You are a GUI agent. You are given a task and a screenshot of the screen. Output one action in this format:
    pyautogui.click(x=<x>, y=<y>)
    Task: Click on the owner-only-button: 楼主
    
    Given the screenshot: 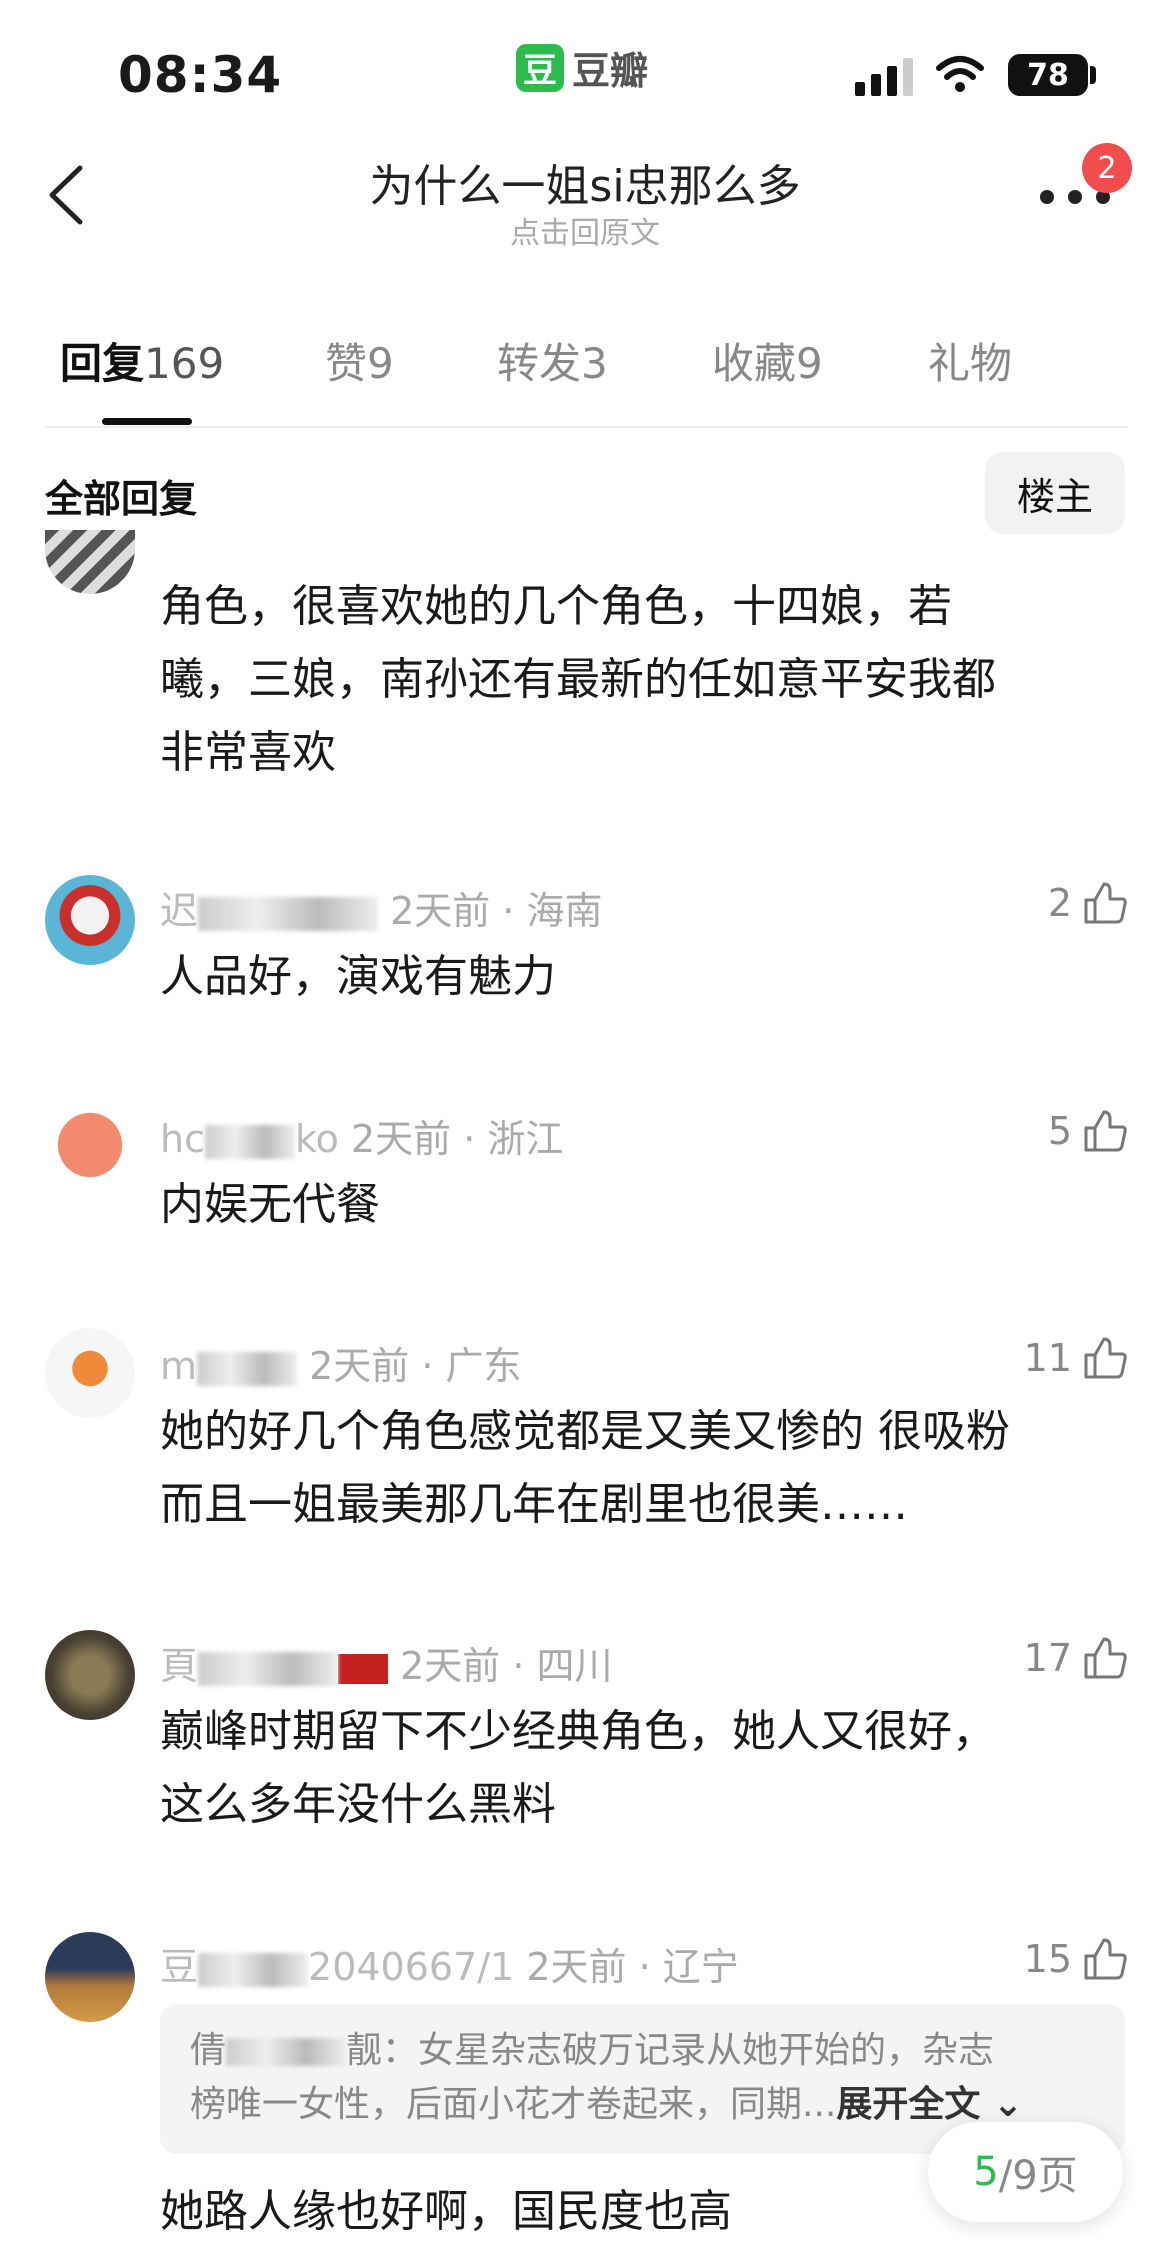 What is the action you would take?
    pyautogui.click(x=1055, y=493)
    